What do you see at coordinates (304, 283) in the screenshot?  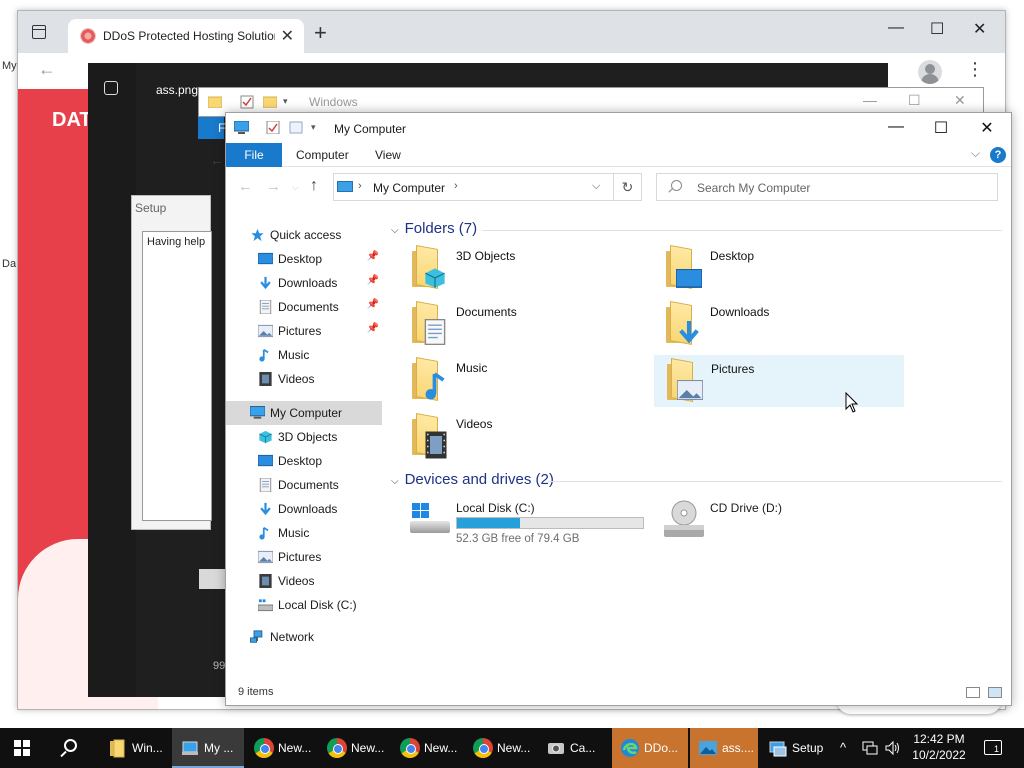 I see `nav-item-downloads: Downloads 📌` at bounding box center [304, 283].